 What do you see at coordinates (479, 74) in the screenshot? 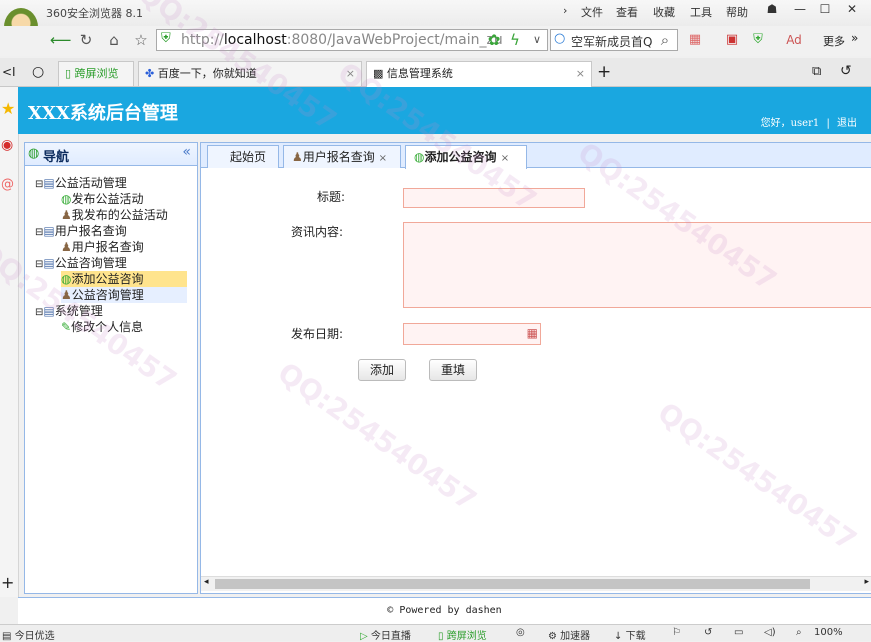
I see `browser-tab-info-system: ▩ 信息管理系统 ×` at bounding box center [479, 74].